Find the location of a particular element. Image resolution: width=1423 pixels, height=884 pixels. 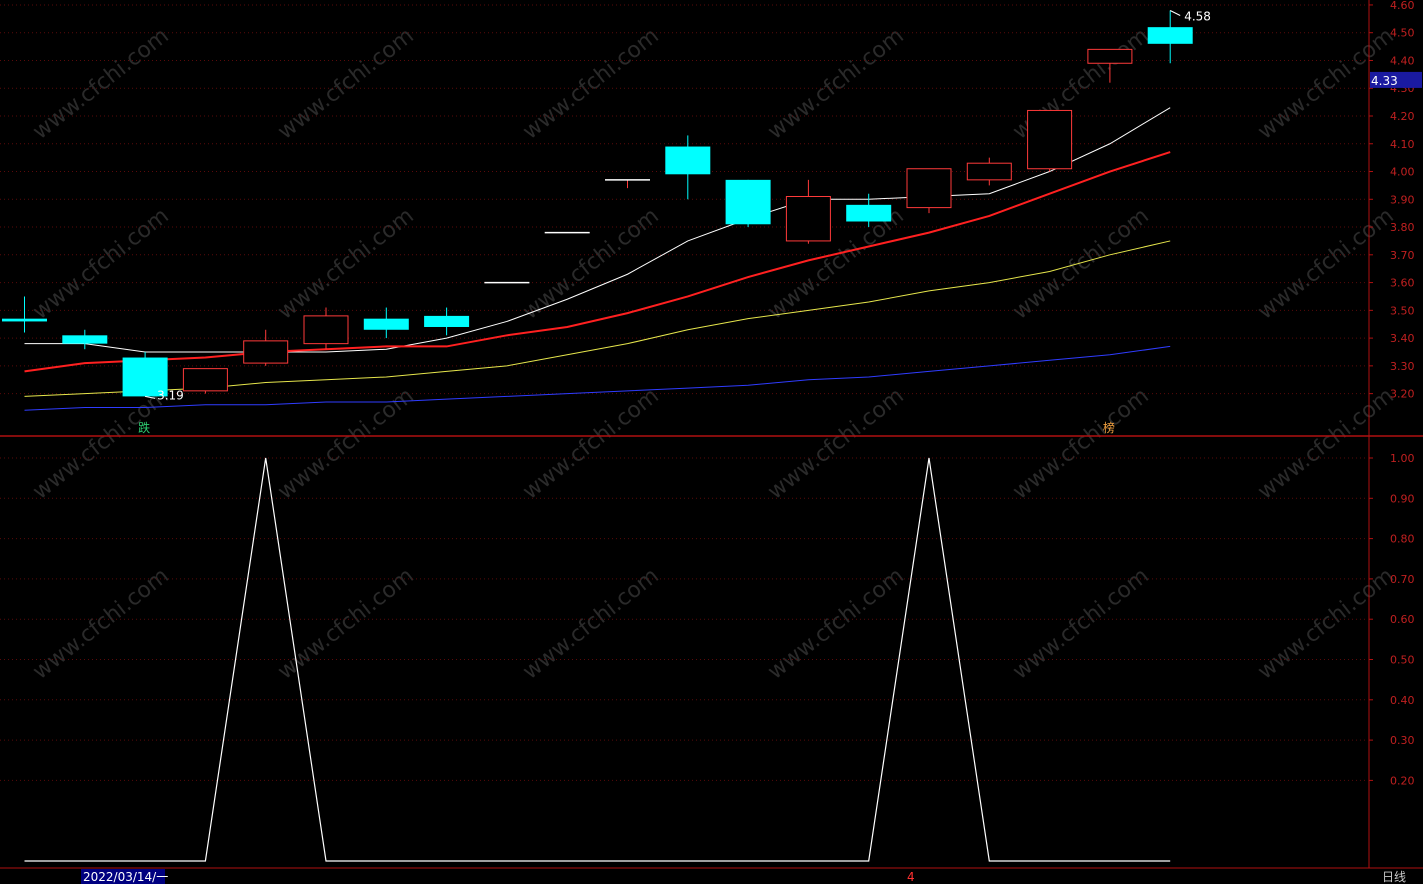

price-tick-label: 4.40 is located at coordinates (1402, 60).